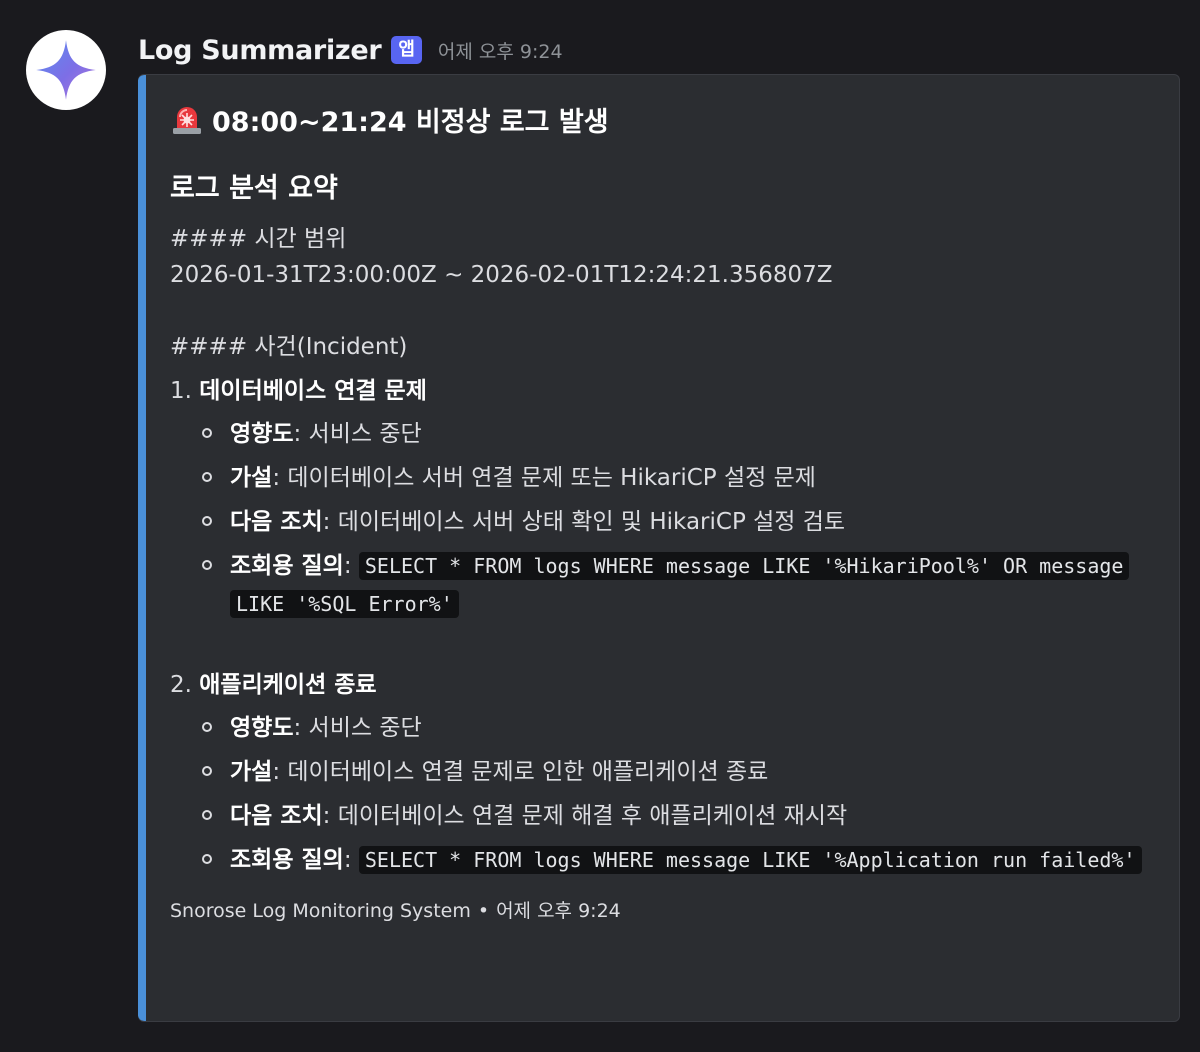  I want to click on incident-number: 2., so click(181, 685).